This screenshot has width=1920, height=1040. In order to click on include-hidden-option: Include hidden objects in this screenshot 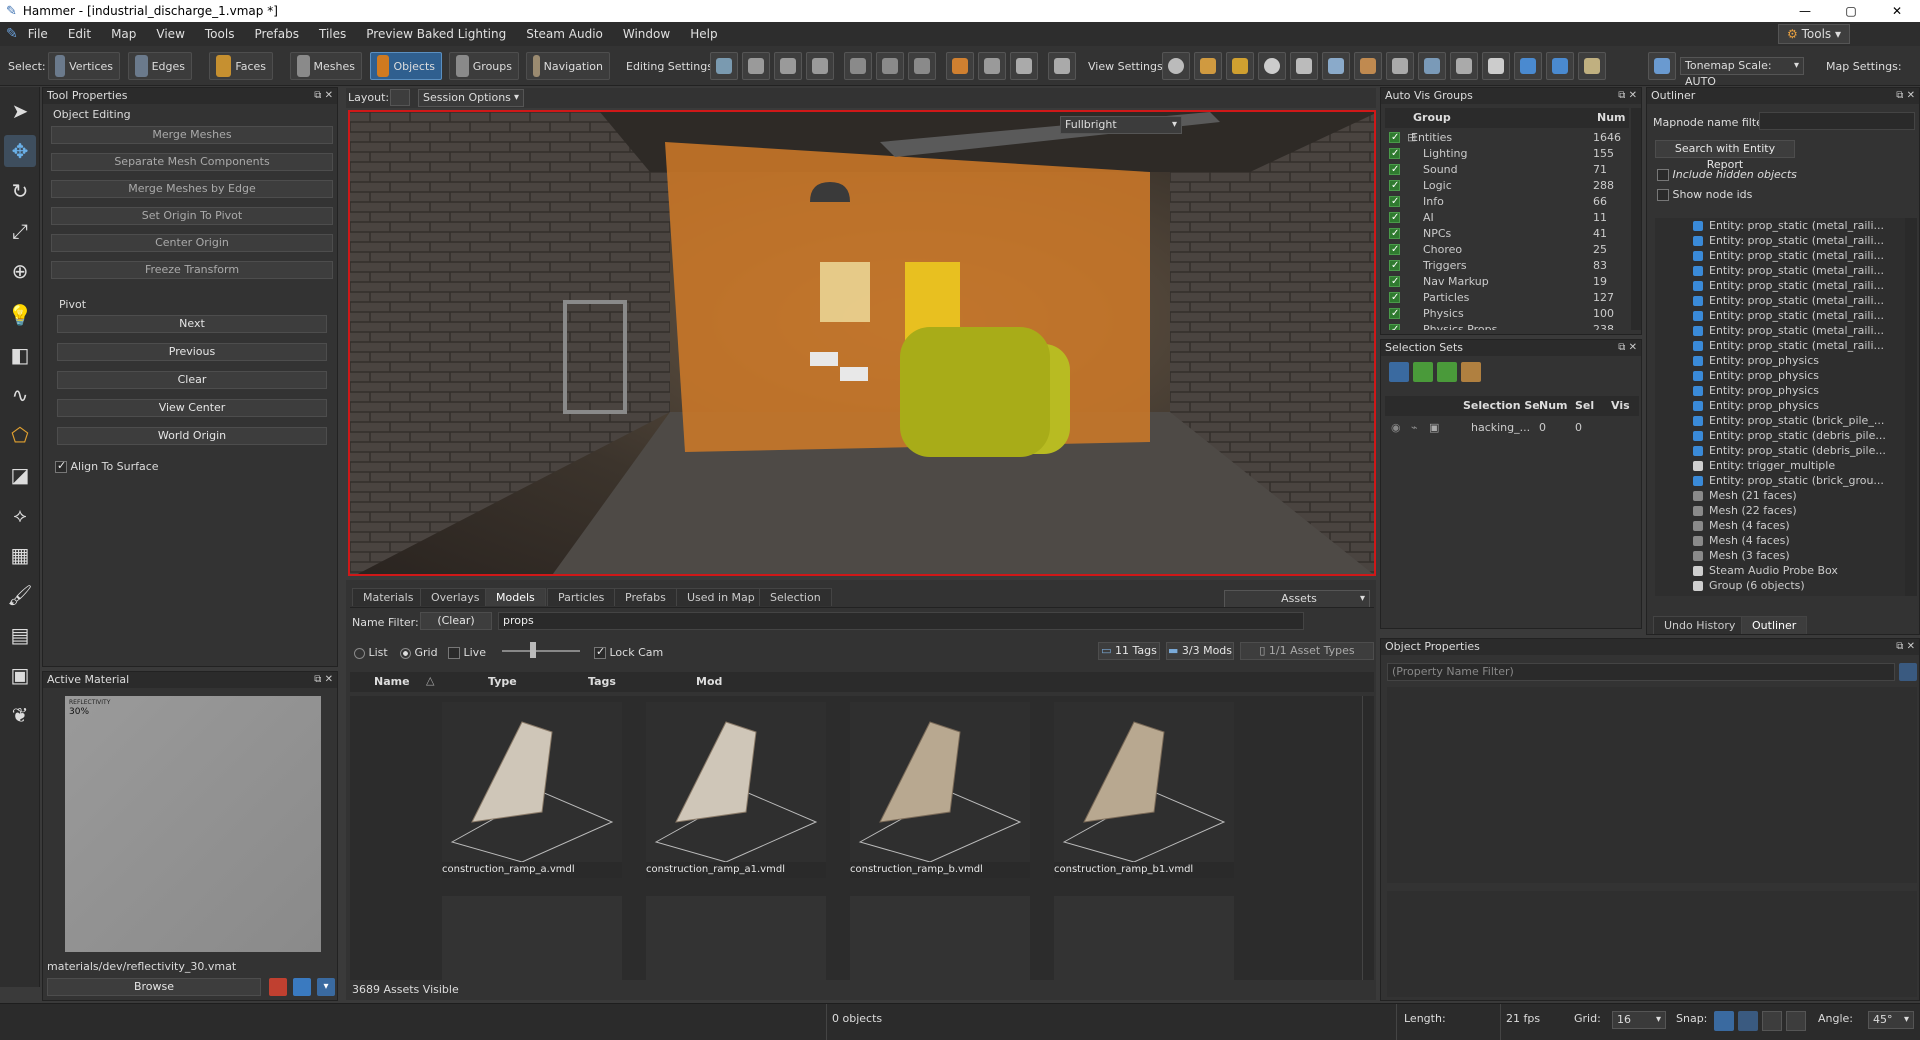, I will do `click(1727, 174)`.